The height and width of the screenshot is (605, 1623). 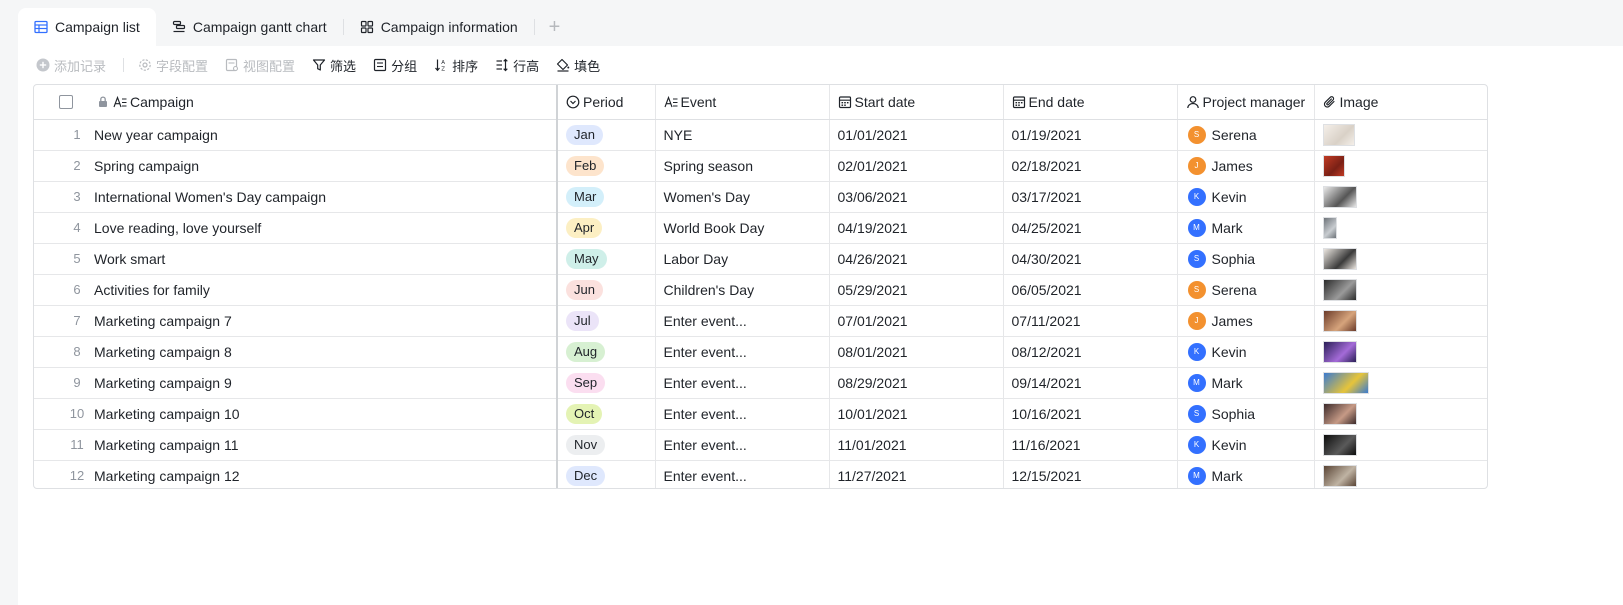 What do you see at coordinates (606, 259) in the screenshot?
I see `period-cell: May` at bounding box center [606, 259].